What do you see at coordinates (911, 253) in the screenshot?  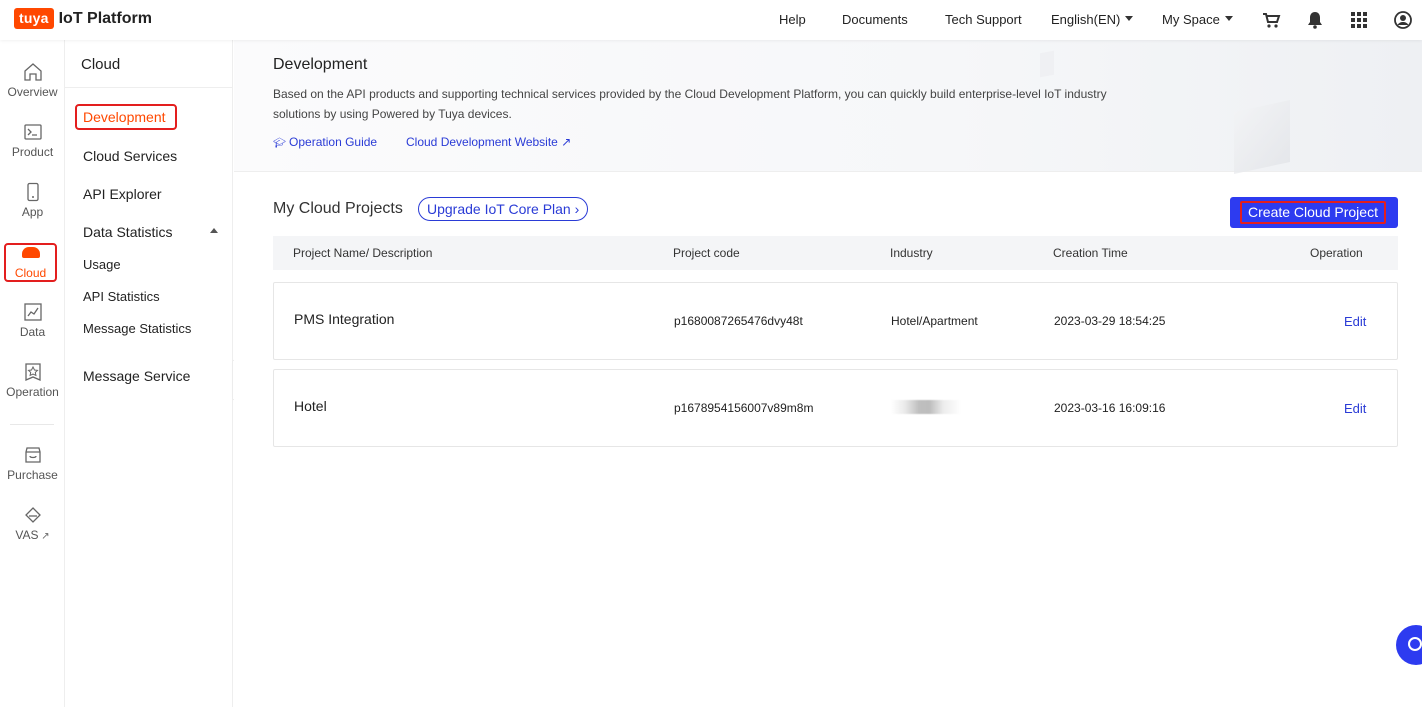 I see `column-header: Industry` at bounding box center [911, 253].